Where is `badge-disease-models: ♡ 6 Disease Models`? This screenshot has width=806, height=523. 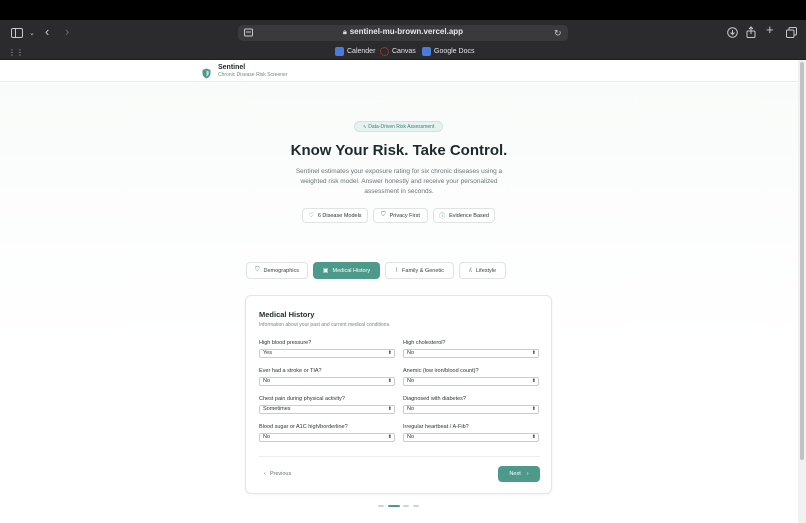
badge-disease-models: ♡ 6 Disease Models is located at coordinates (335, 215).